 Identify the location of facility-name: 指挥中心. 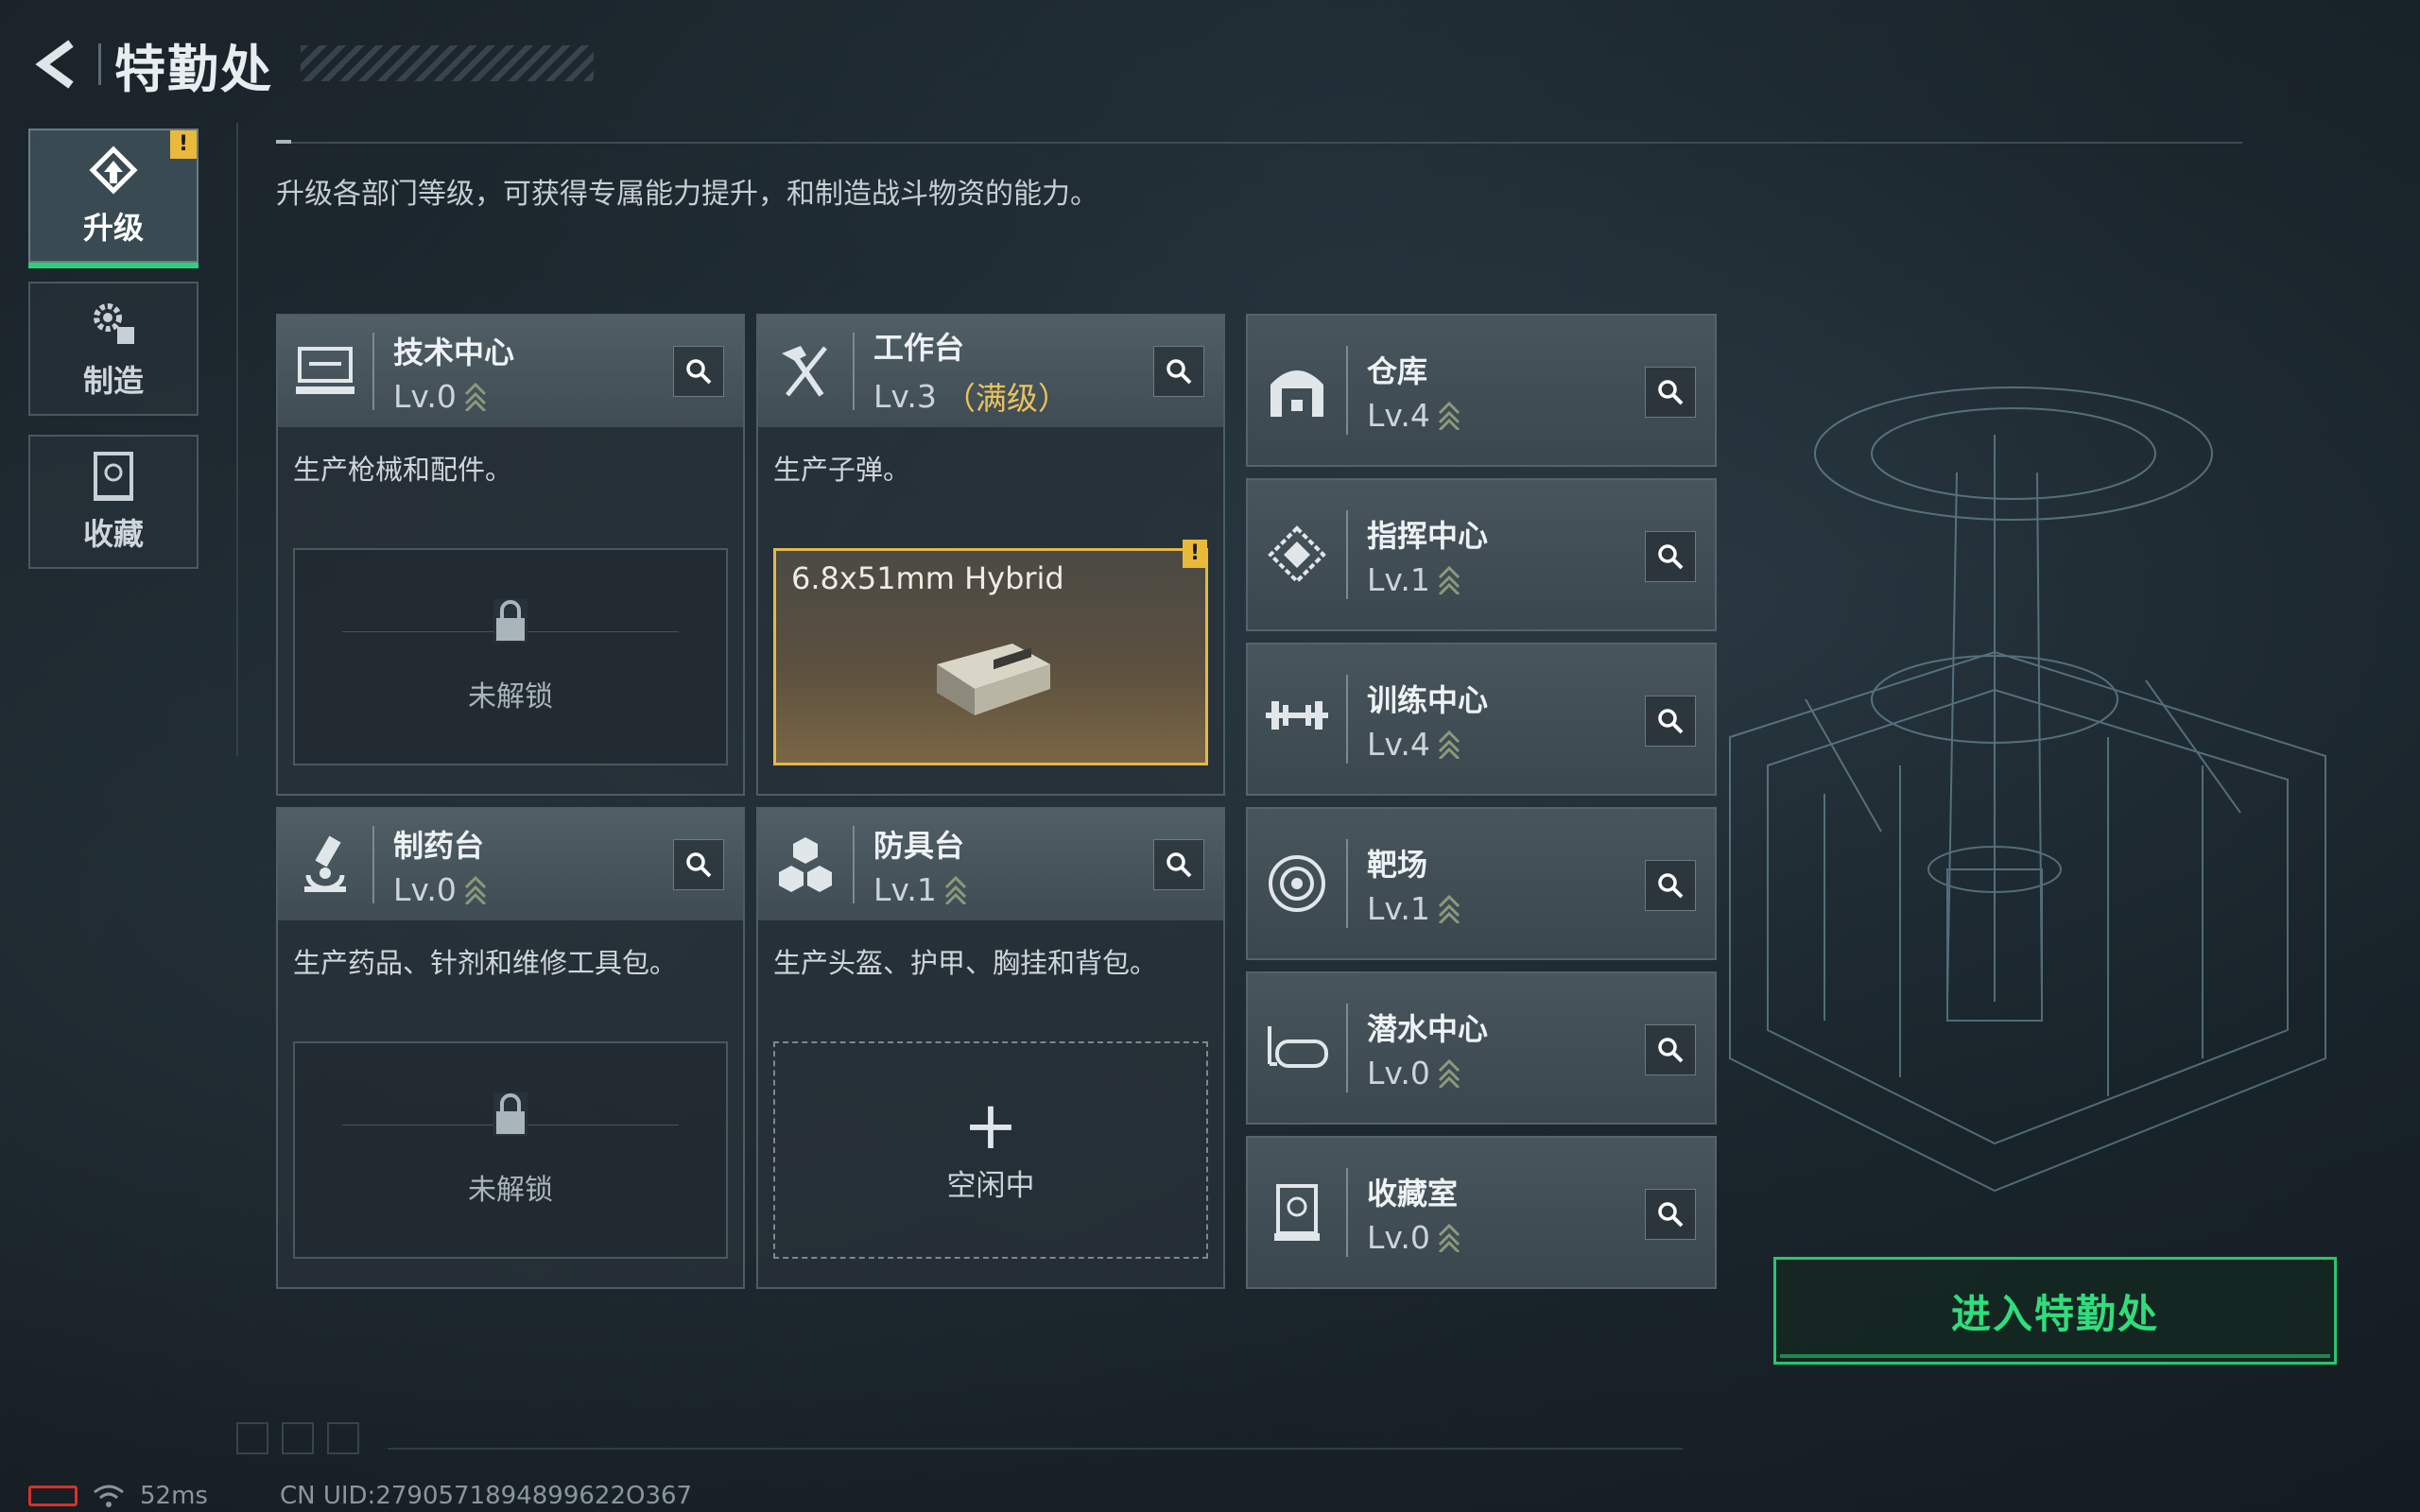
(1428, 535).